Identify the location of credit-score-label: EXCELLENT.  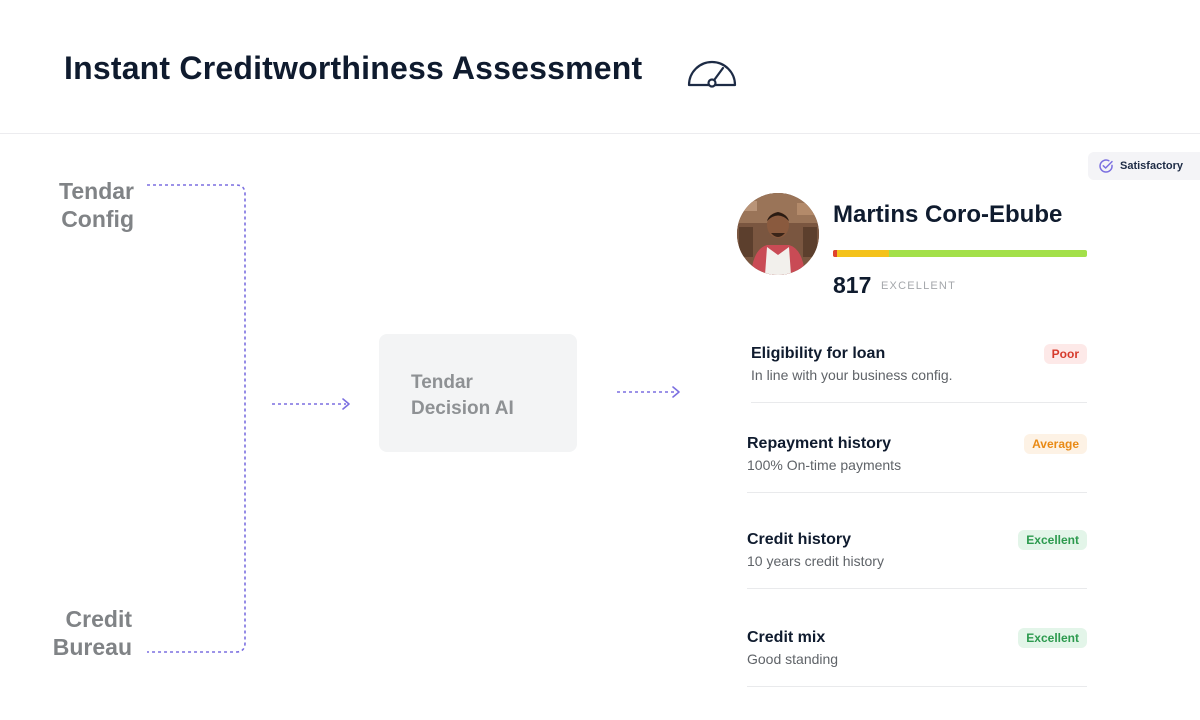
(918, 286).